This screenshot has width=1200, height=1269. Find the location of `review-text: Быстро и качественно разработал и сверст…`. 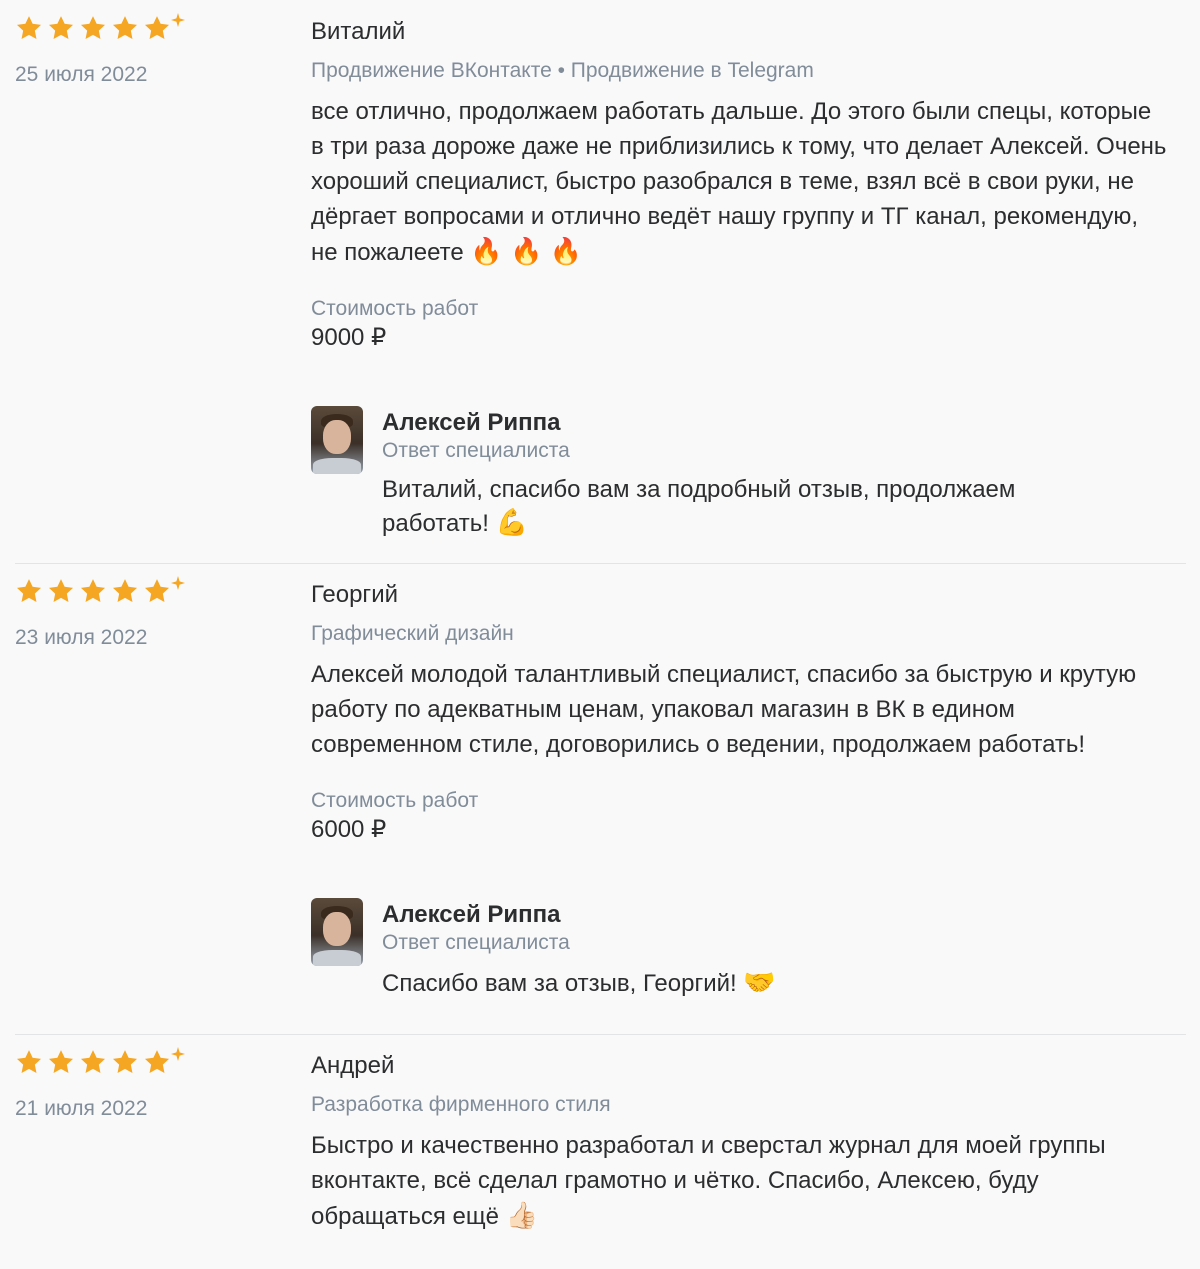

review-text: Быстро и качественно разработал и сверст… is located at coordinates (740, 1181).